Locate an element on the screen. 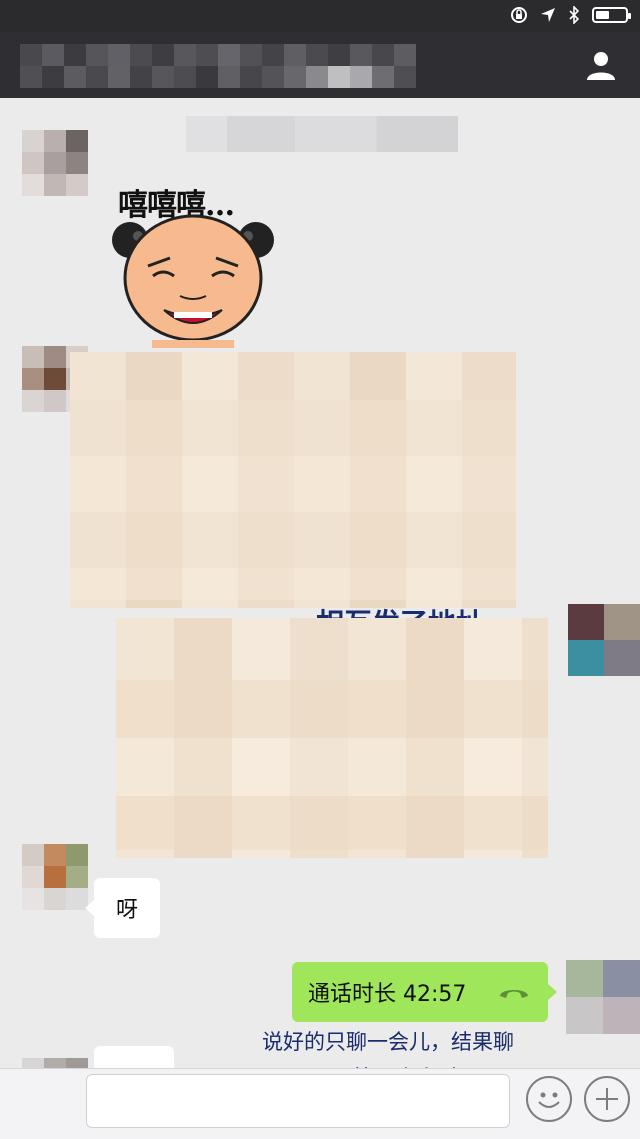 The width and height of the screenshot is (640, 1139). battery-icon is located at coordinates (611, 15).